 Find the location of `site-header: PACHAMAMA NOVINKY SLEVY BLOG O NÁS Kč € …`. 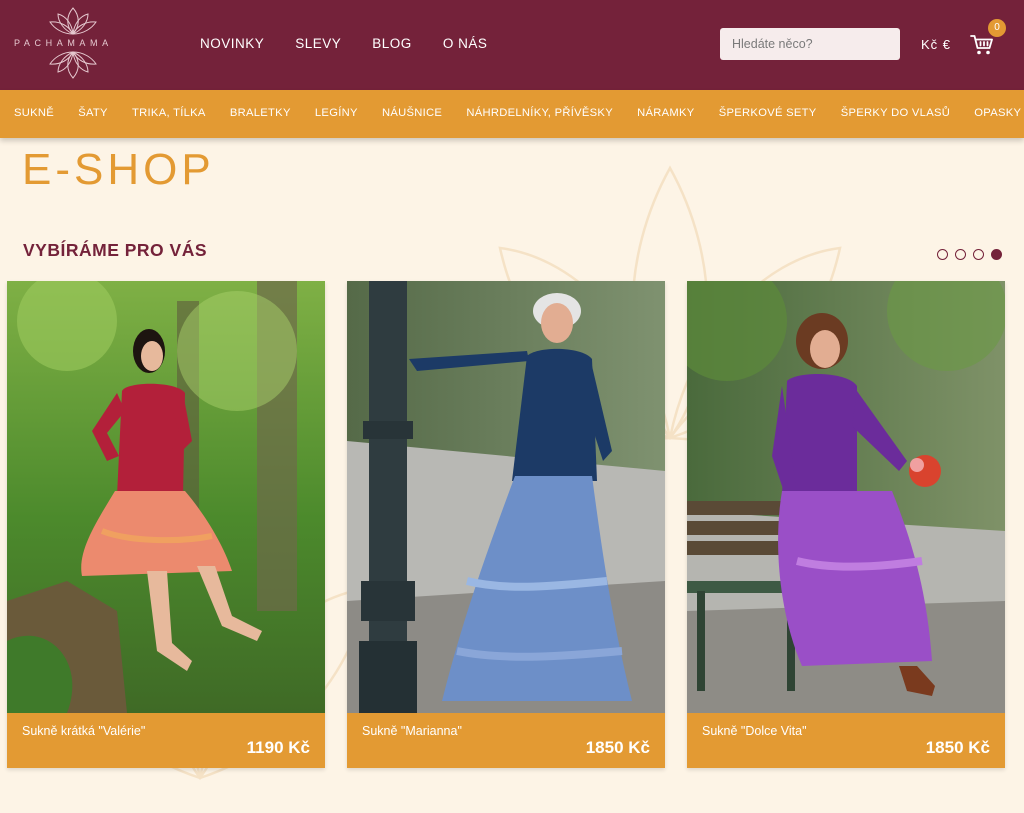

site-header: PACHAMAMA NOVINKY SLEVY BLOG O NÁS Kč € … is located at coordinates (512, 45).